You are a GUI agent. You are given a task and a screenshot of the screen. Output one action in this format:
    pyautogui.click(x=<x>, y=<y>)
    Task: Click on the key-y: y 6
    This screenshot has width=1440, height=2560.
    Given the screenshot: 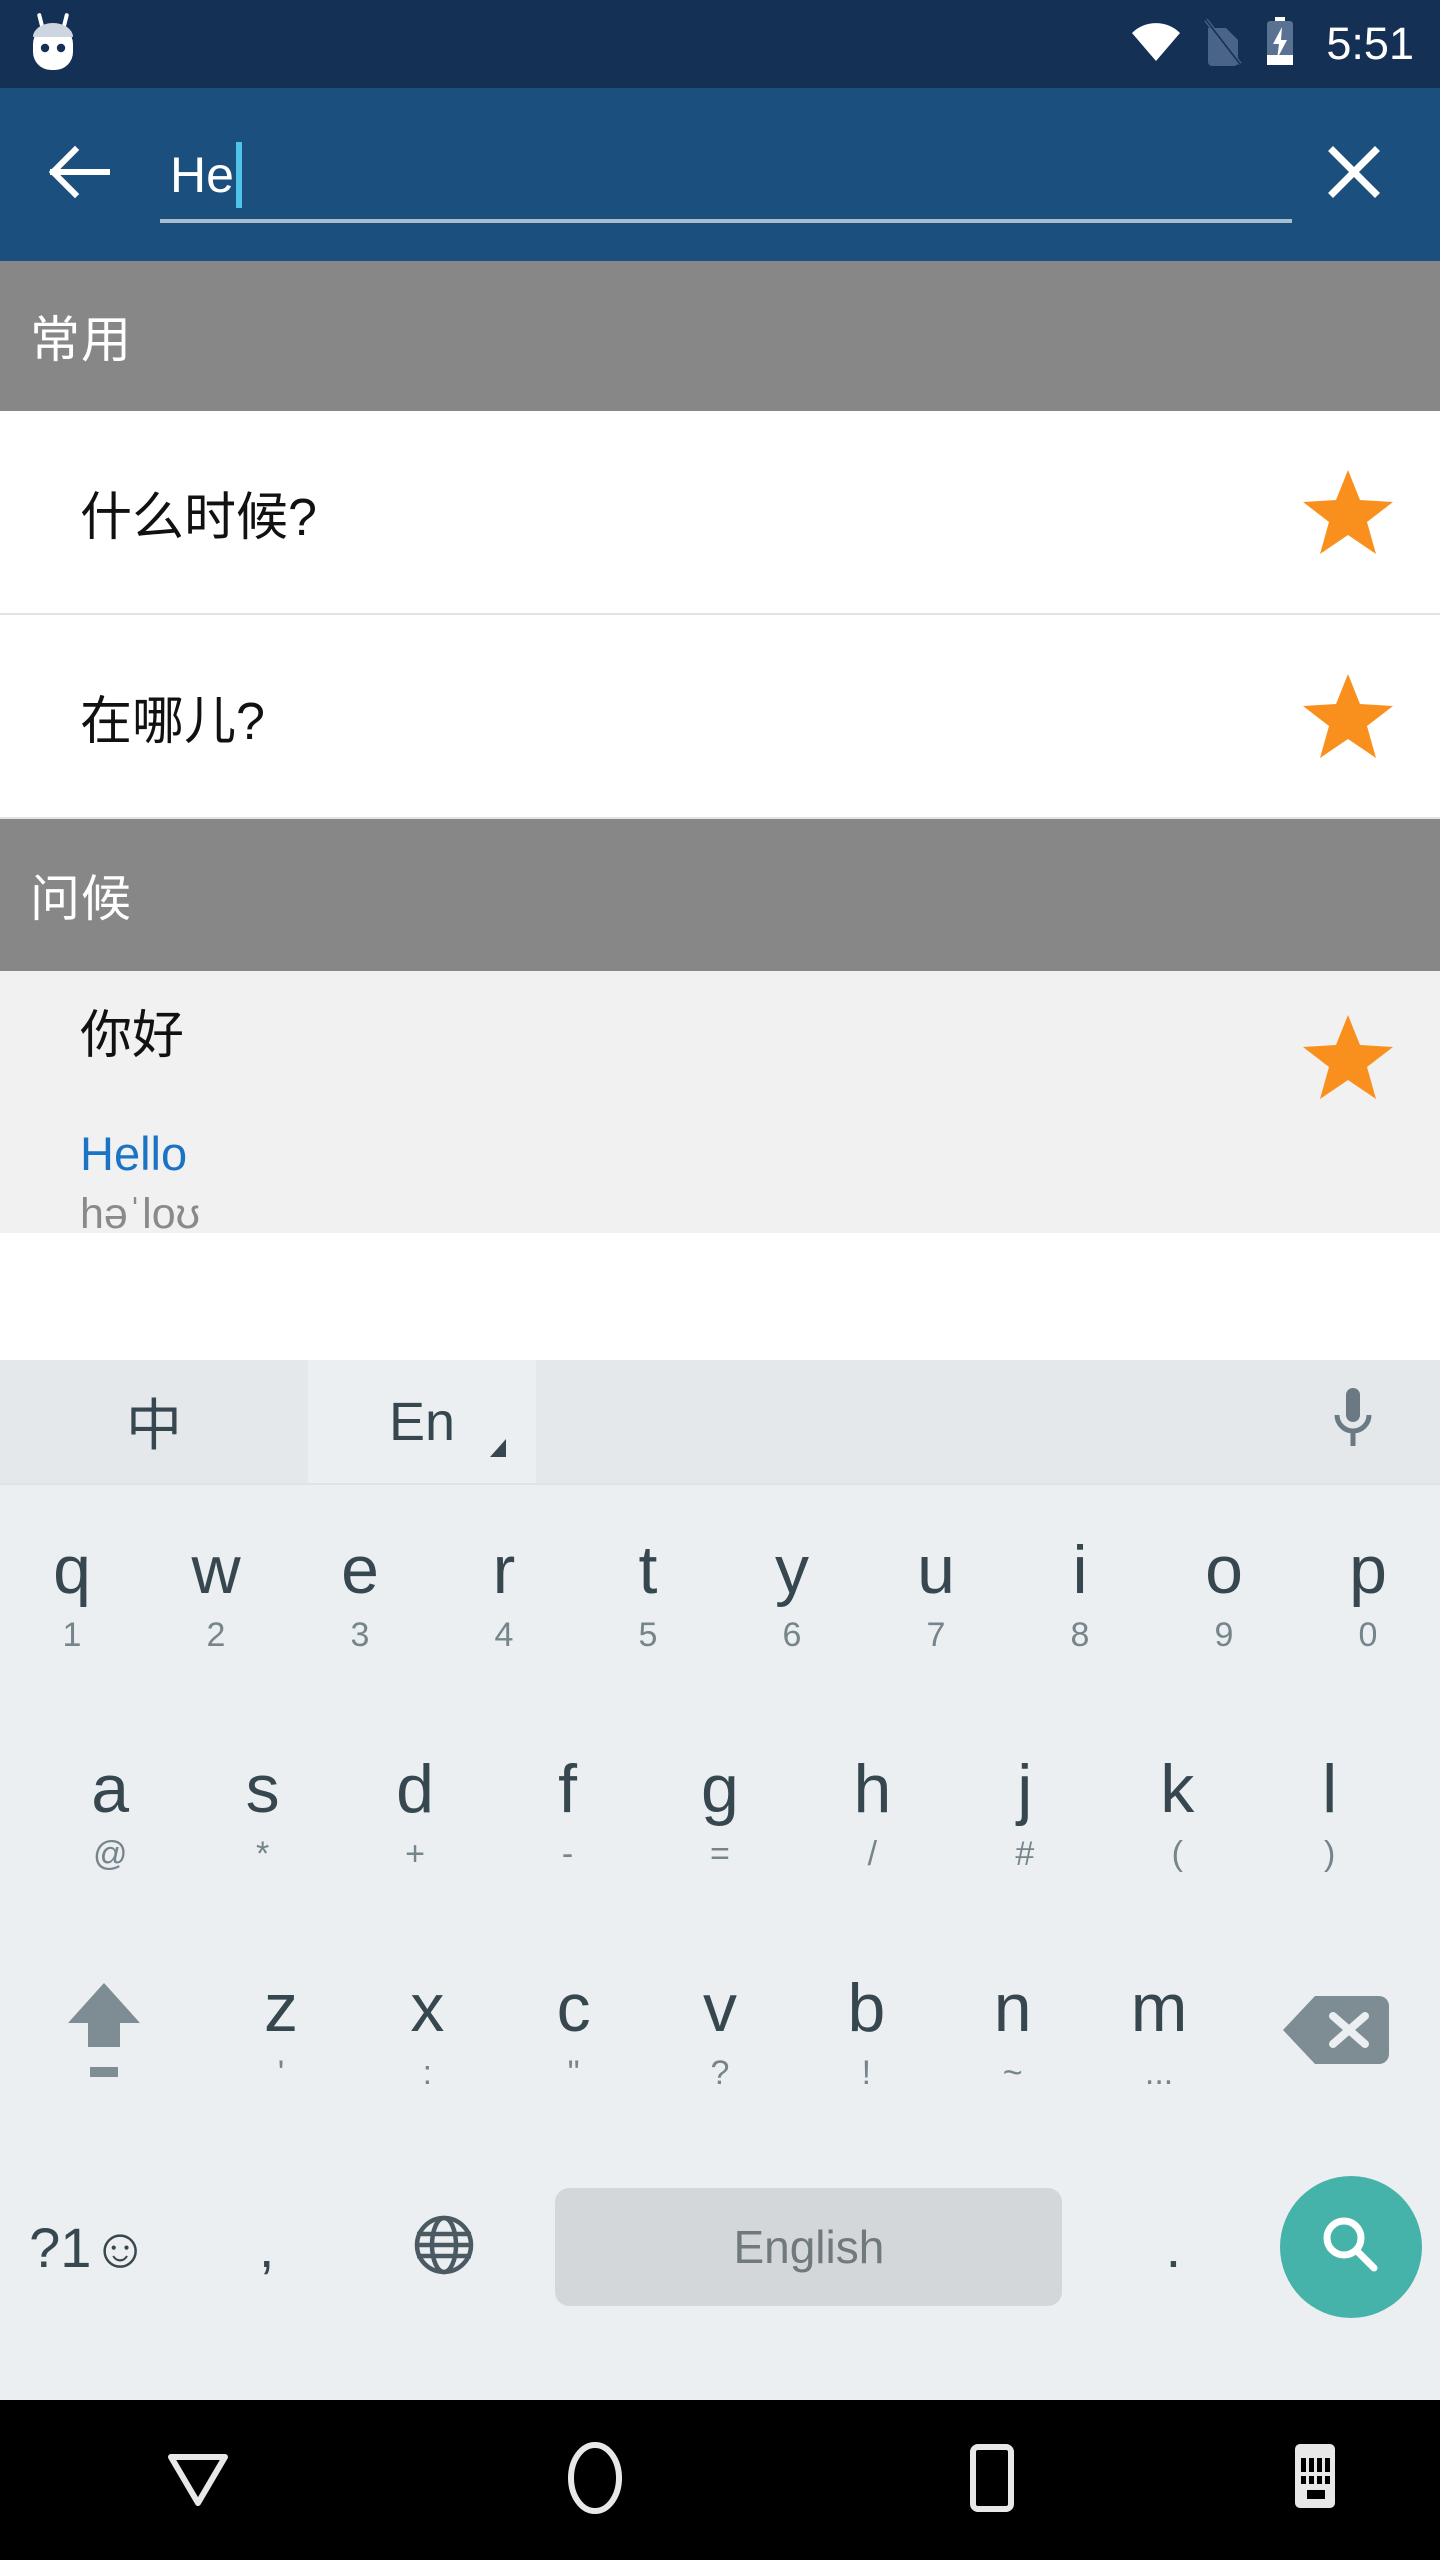 What is the action you would take?
    pyautogui.click(x=792, y=1594)
    